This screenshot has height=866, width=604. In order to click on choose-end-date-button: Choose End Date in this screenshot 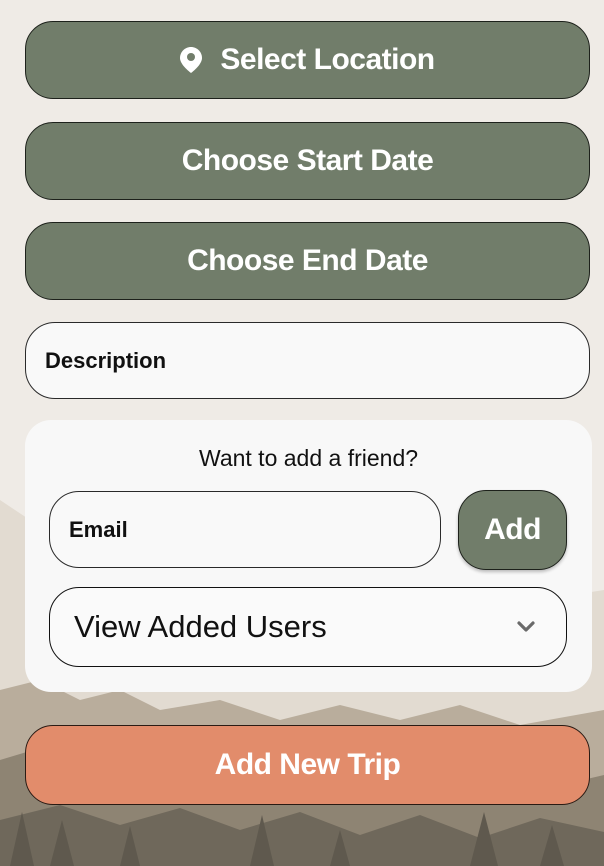, I will do `click(307, 261)`.